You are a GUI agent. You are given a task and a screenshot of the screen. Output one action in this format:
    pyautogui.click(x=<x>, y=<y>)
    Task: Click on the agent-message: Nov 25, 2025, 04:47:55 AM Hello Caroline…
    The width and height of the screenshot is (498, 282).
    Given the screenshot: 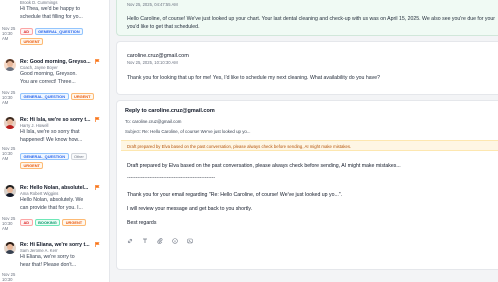 What is the action you would take?
    pyautogui.click(x=307, y=18)
    